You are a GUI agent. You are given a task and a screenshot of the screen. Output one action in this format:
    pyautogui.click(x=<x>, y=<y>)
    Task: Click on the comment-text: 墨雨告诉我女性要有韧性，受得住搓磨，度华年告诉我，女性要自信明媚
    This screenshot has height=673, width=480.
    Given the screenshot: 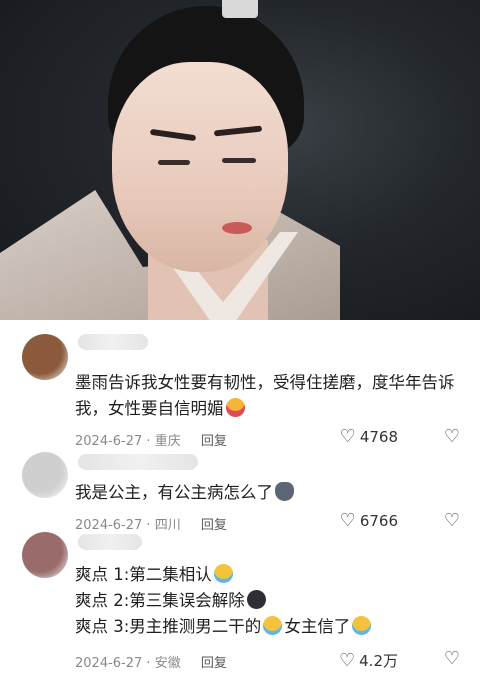 What is the action you would take?
    pyautogui.click(x=267, y=396)
    